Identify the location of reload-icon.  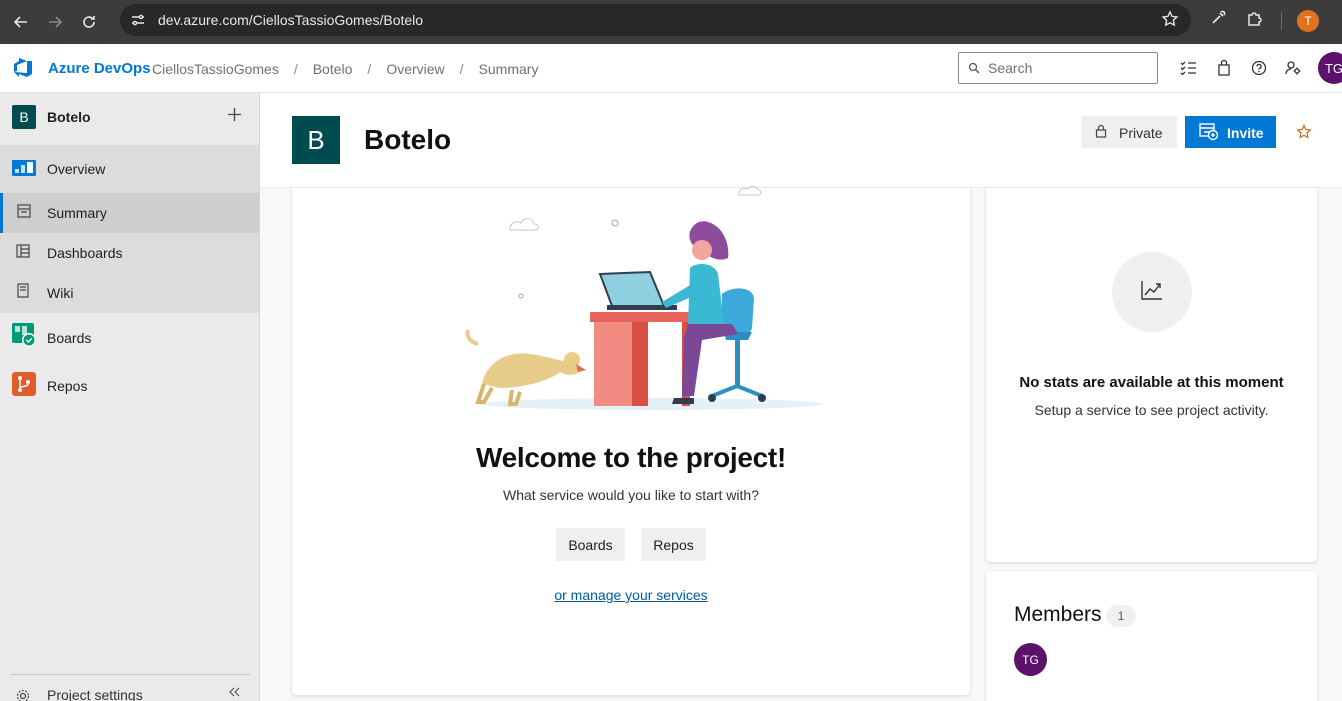
(89, 22).